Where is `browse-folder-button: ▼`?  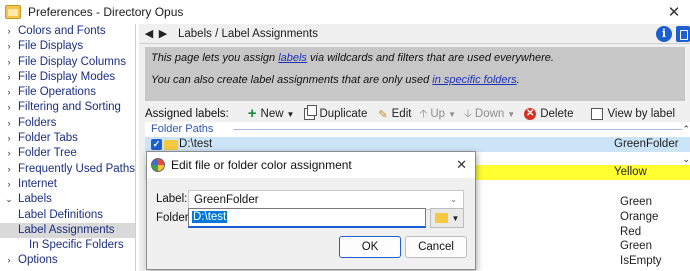
browse-folder-button: ▼ is located at coordinates (447, 218).